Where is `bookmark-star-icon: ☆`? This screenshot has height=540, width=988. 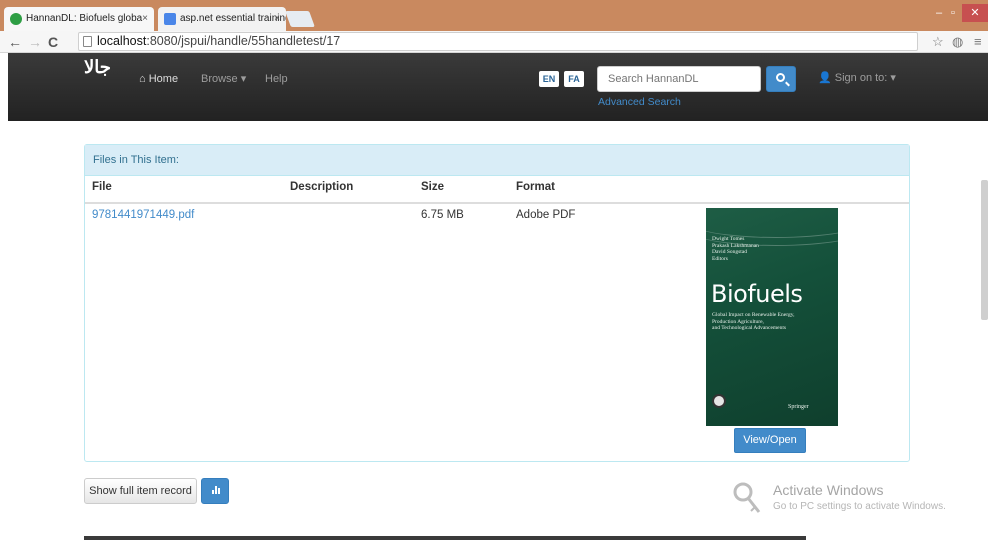 bookmark-star-icon: ☆ is located at coordinates (938, 42).